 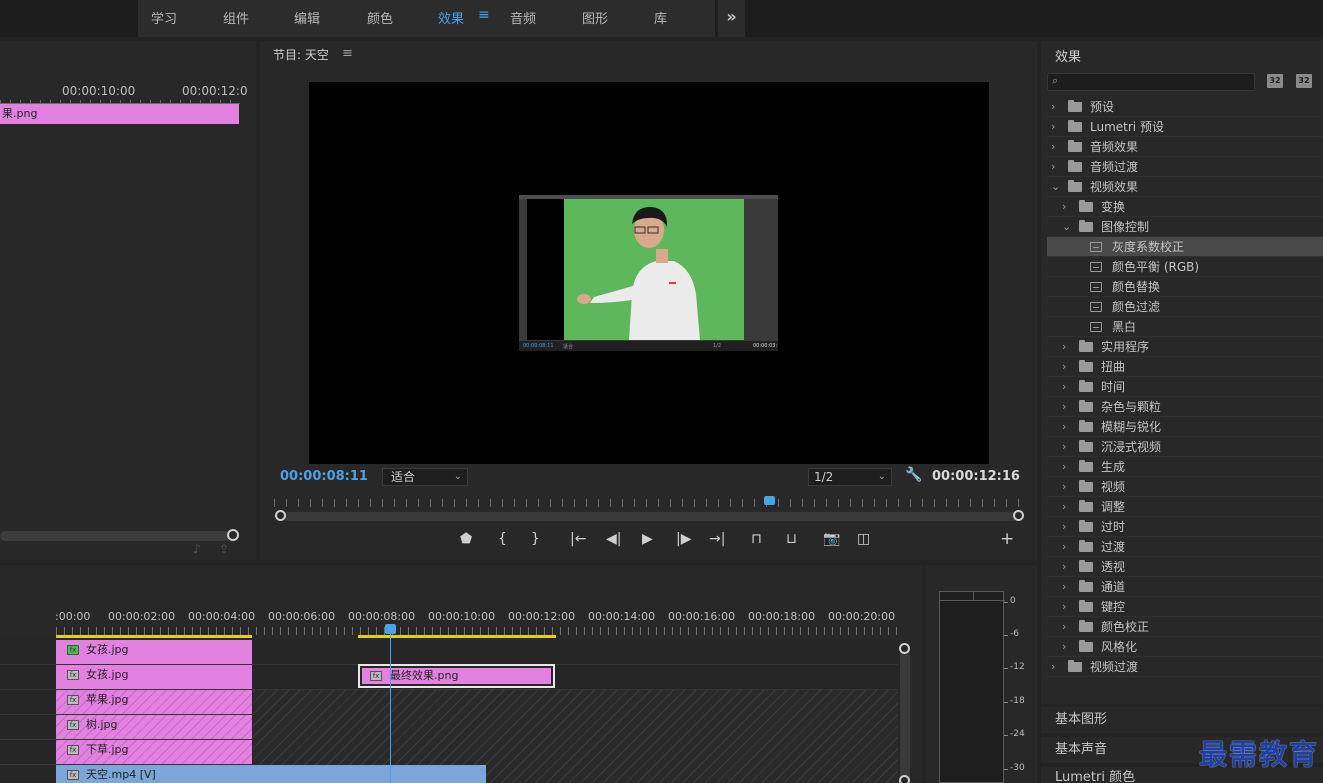 I want to click on timeline-clip: fx 树.jpg, so click(x=154, y=727).